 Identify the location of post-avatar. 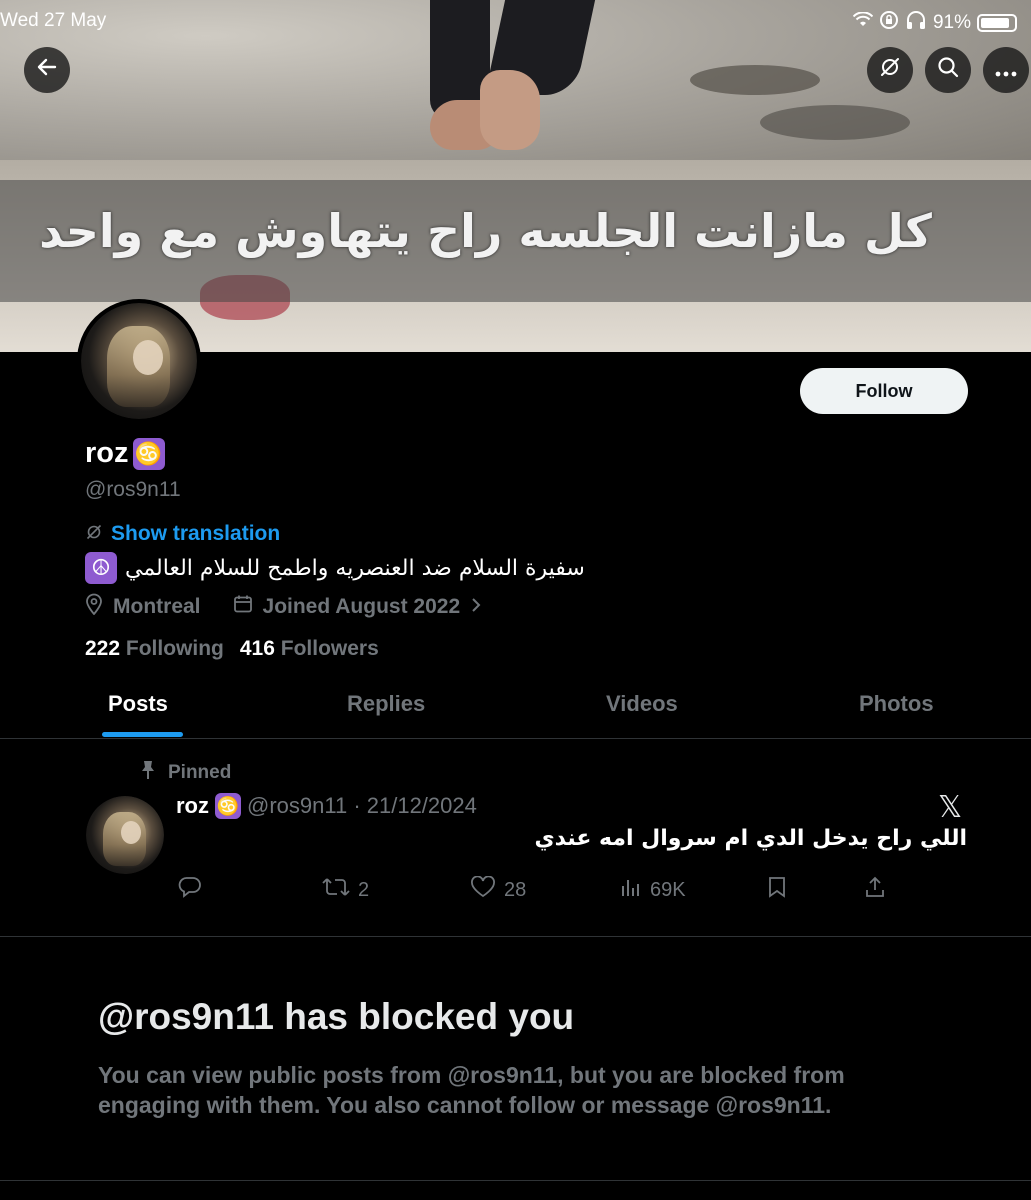
(125, 835).